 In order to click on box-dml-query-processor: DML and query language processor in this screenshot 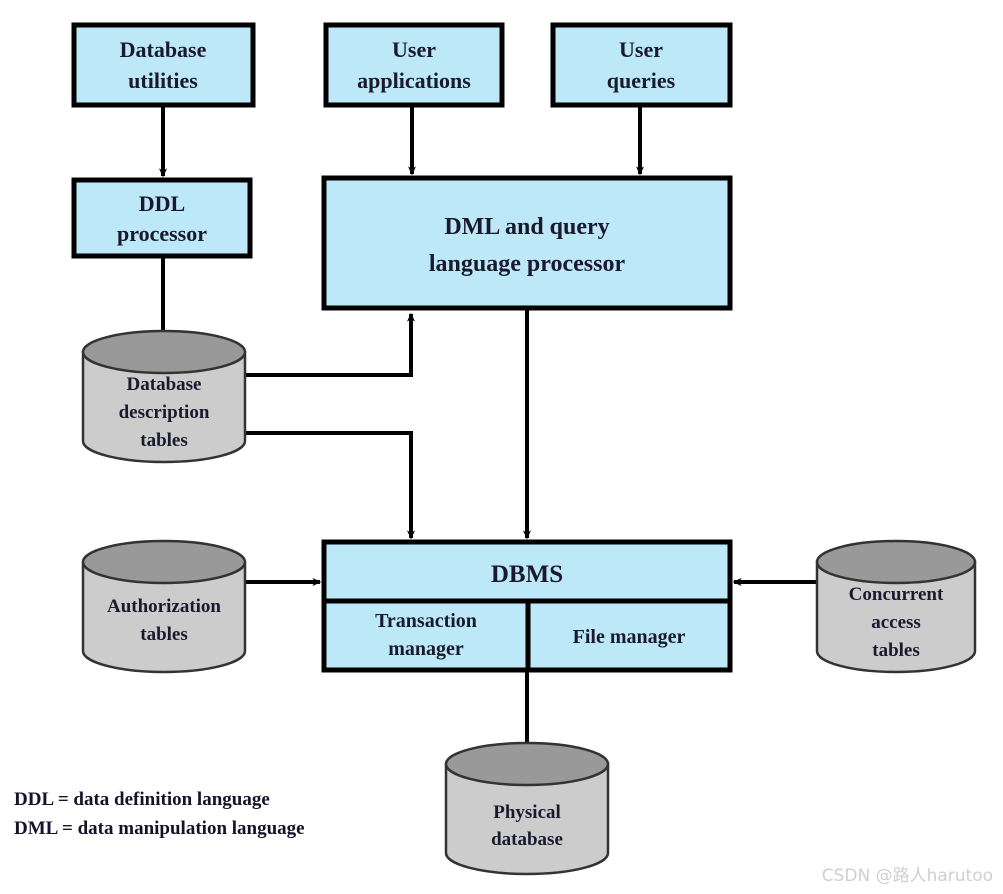, I will do `click(527, 243)`.